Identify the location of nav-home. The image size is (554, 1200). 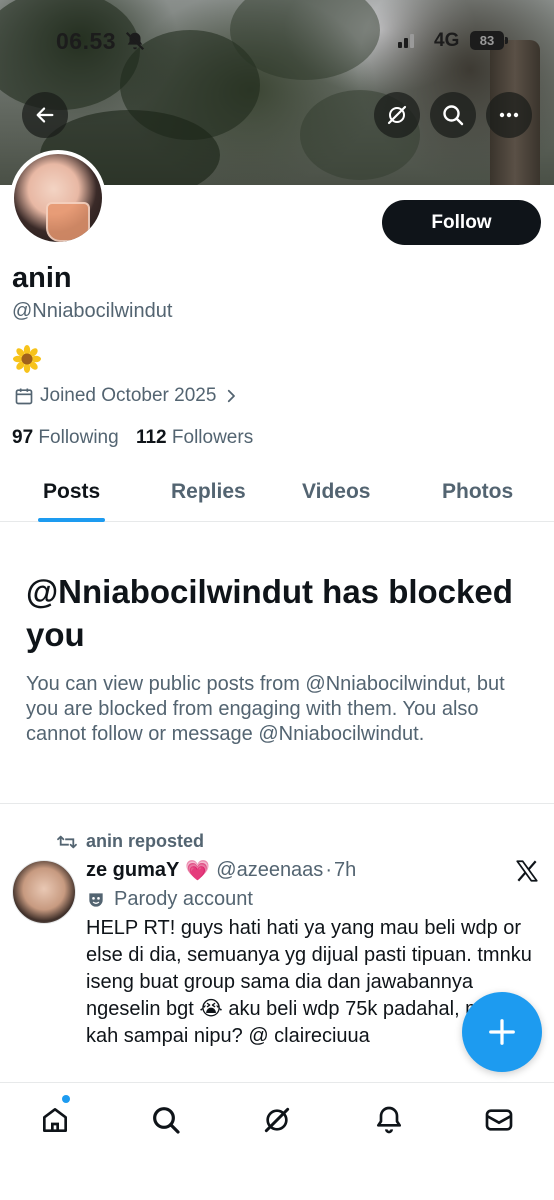
(55, 1120).